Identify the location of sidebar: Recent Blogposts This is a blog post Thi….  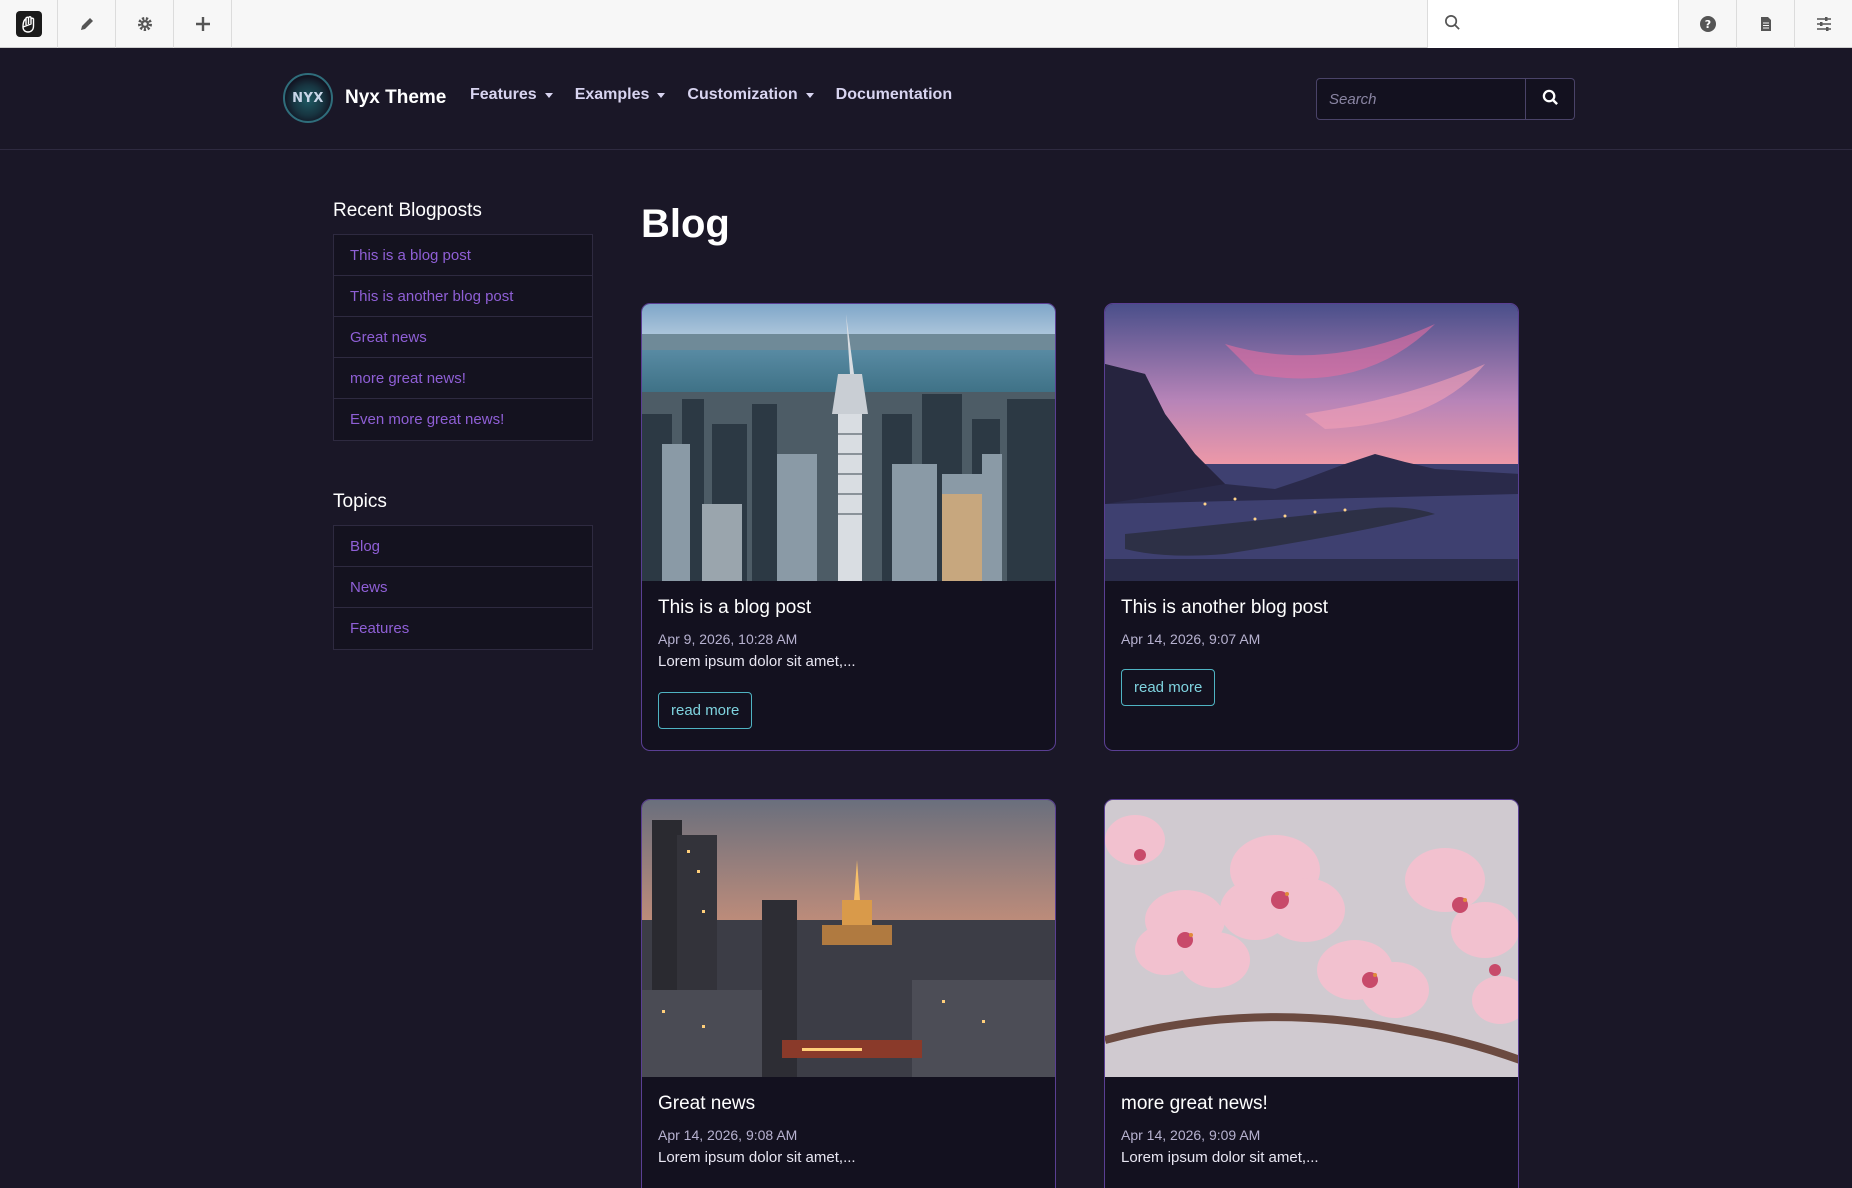
(463, 425).